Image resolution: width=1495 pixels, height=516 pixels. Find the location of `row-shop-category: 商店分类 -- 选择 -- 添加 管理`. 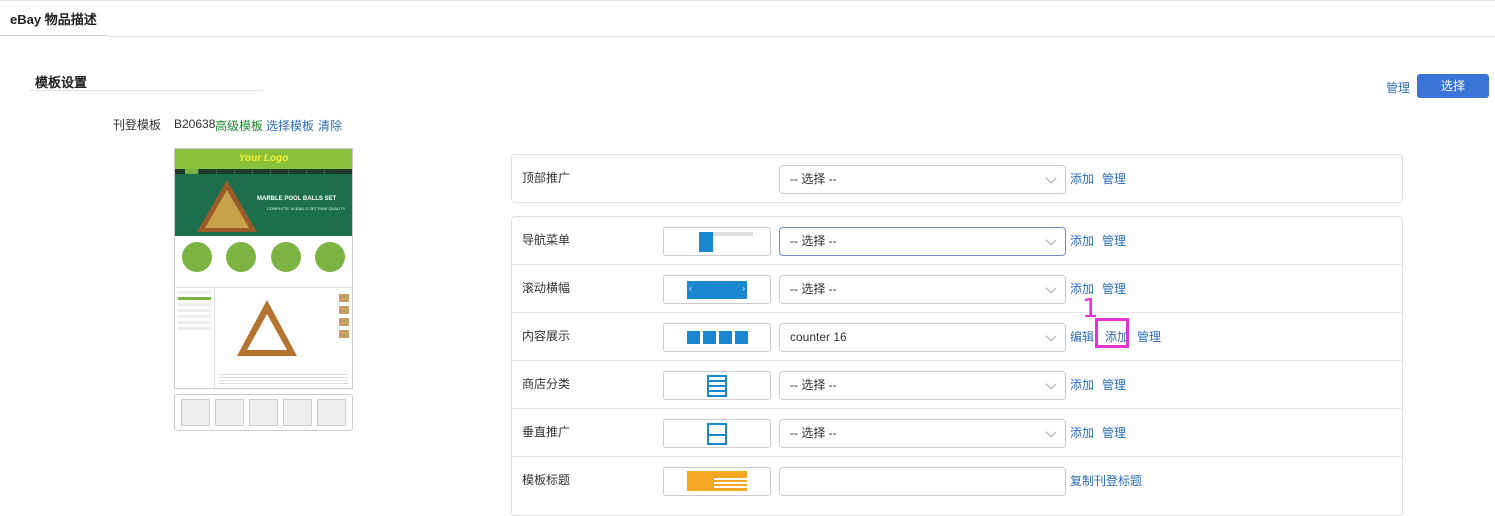

row-shop-category: 商店分类 -- 选择 -- 添加 管理 is located at coordinates (957, 385).